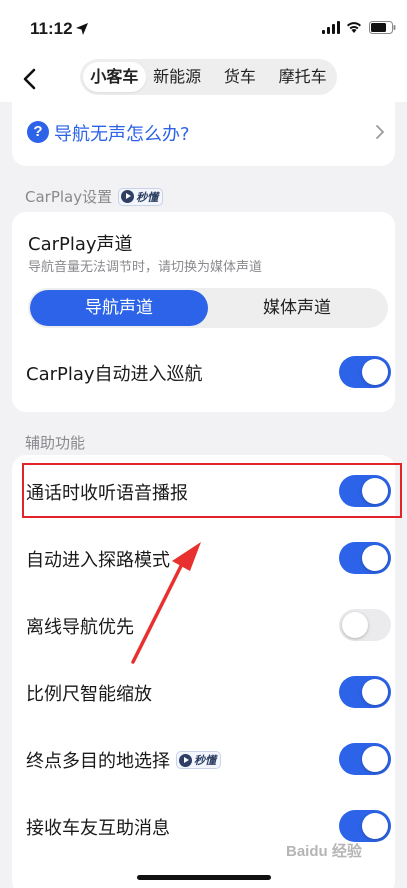 This screenshot has height=888, width=407. What do you see at coordinates (324, 851) in the screenshot?
I see `watermark: Baidu 经验` at bounding box center [324, 851].